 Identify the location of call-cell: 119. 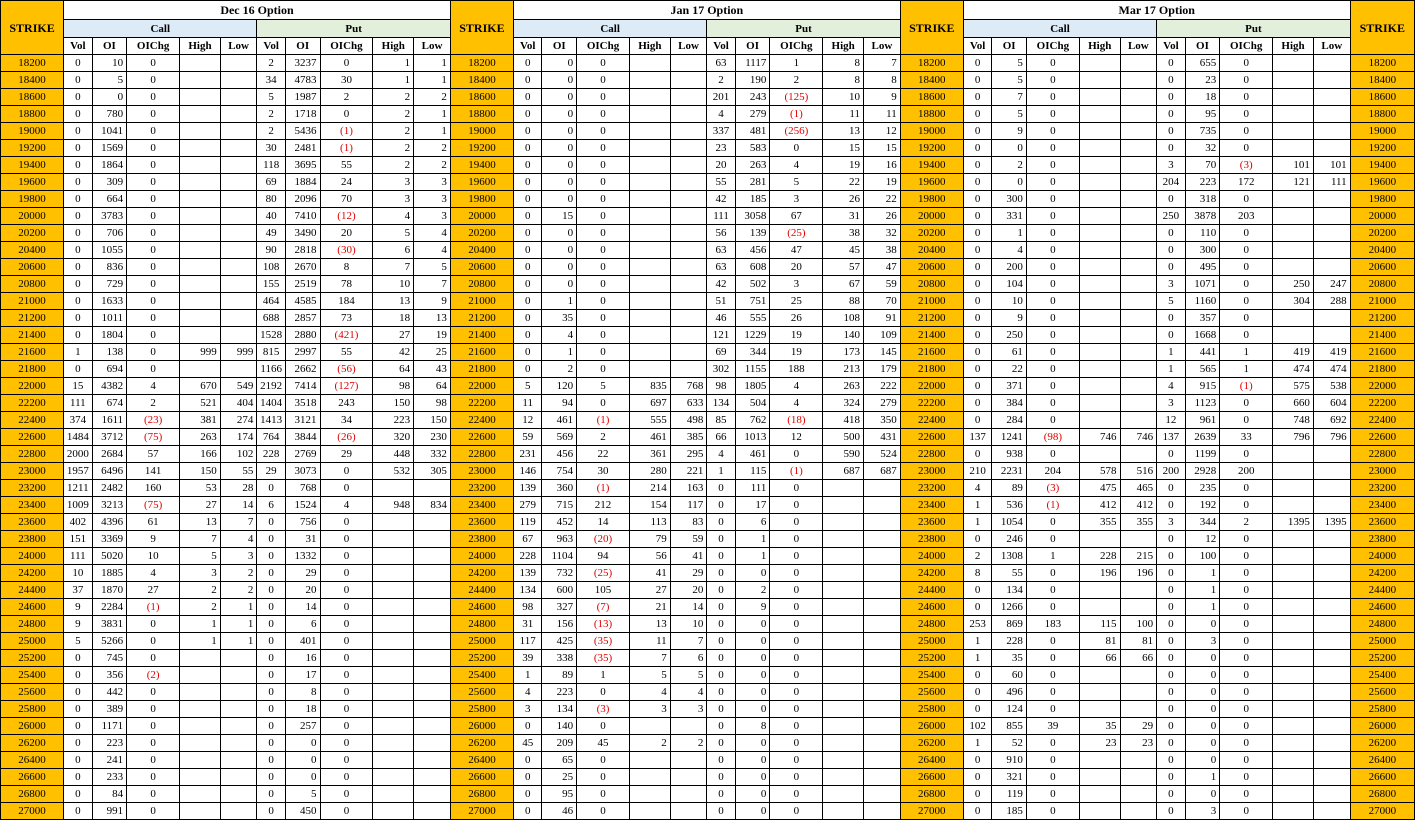
(527, 522).